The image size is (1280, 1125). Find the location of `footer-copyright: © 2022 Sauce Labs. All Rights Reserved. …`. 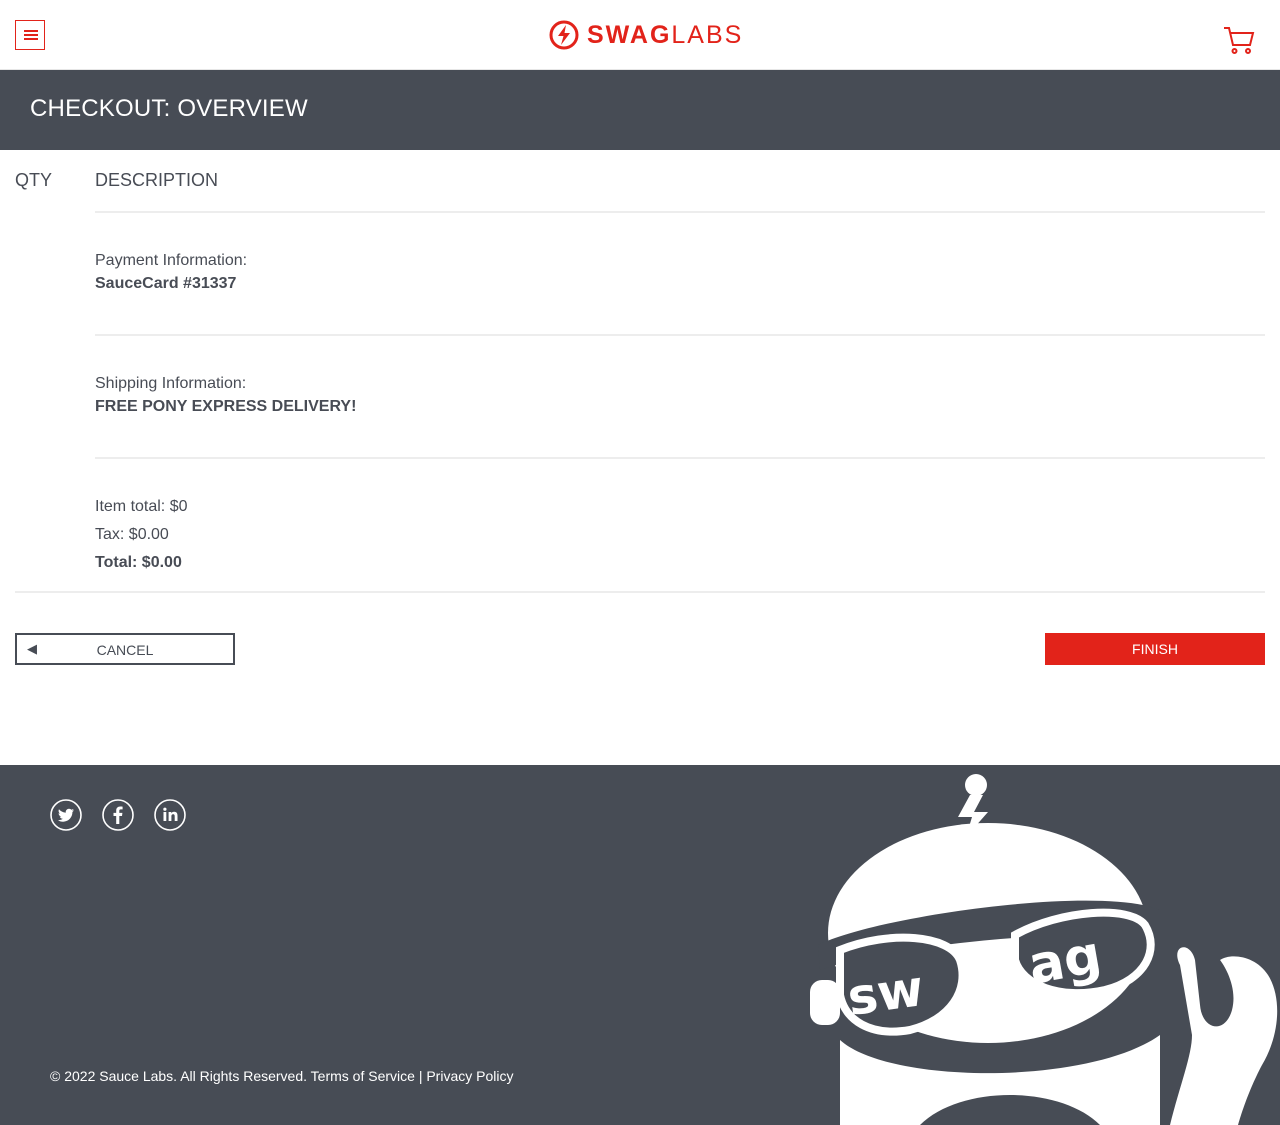

footer-copyright: © 2022 Sauce Labs. All Rights Reserved. … is located at coordinates (281, 1076).